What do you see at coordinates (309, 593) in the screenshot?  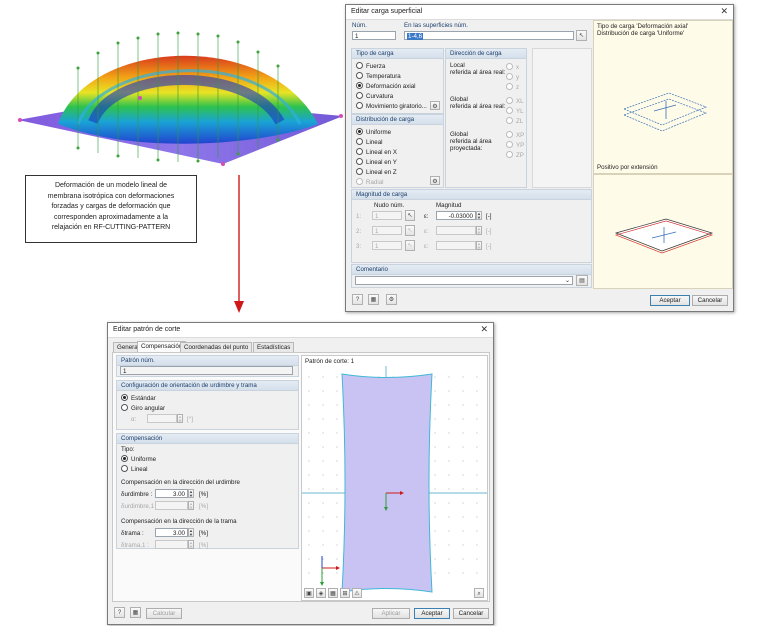 I see `view-icon: ▣` at bounding box center [309, 593].